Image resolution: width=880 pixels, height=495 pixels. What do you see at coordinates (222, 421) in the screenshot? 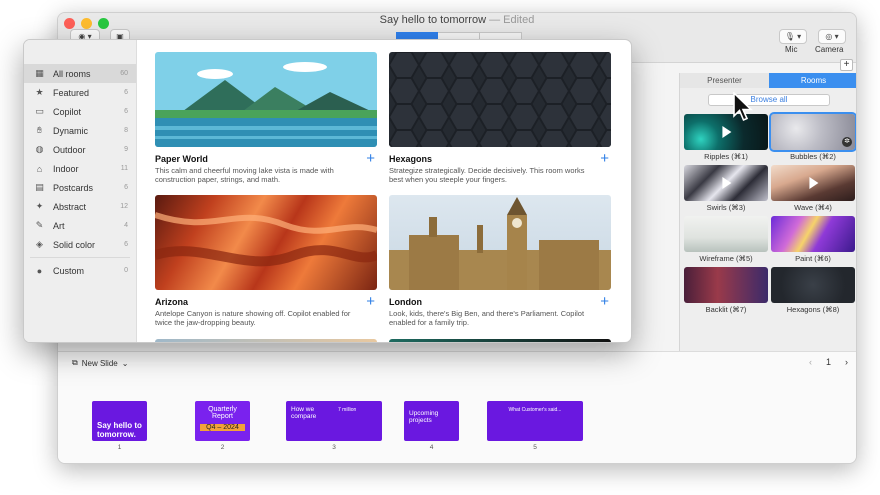
I see `slide-body: Quarterly Report Q4 – 2024` at bounding box center [222, 421].